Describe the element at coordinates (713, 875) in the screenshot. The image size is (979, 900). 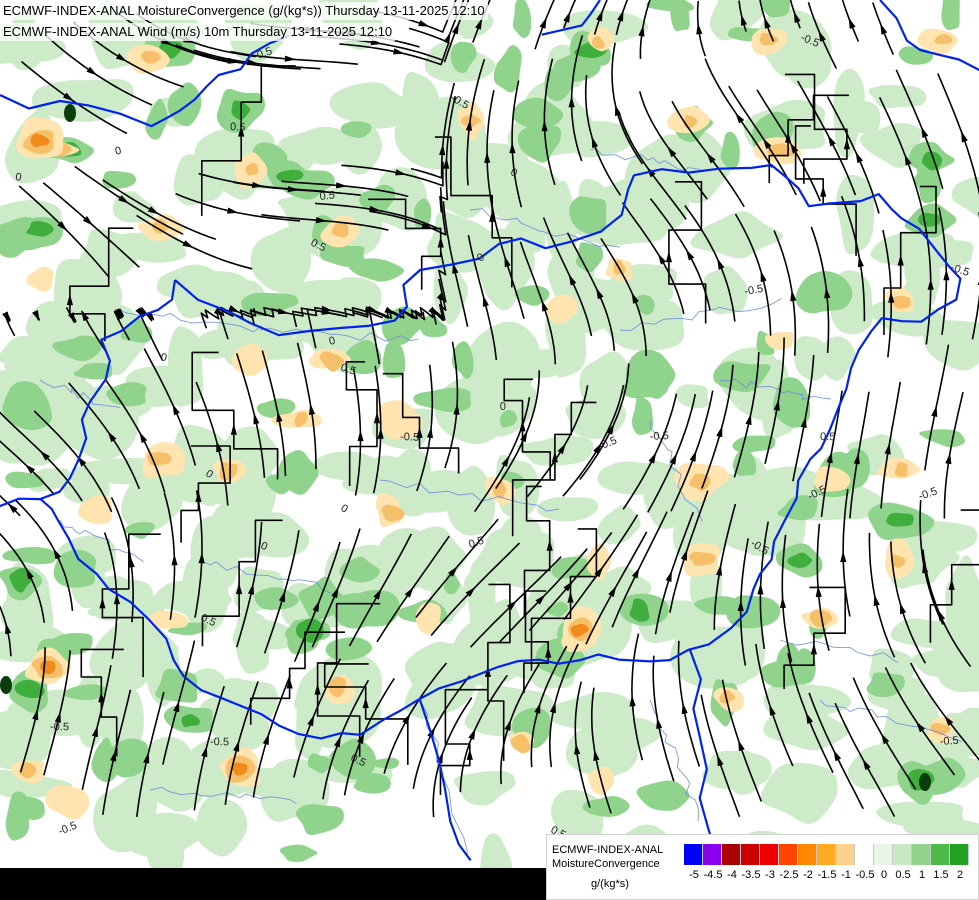
I see `legend-tick-label: -4.5` at that location.